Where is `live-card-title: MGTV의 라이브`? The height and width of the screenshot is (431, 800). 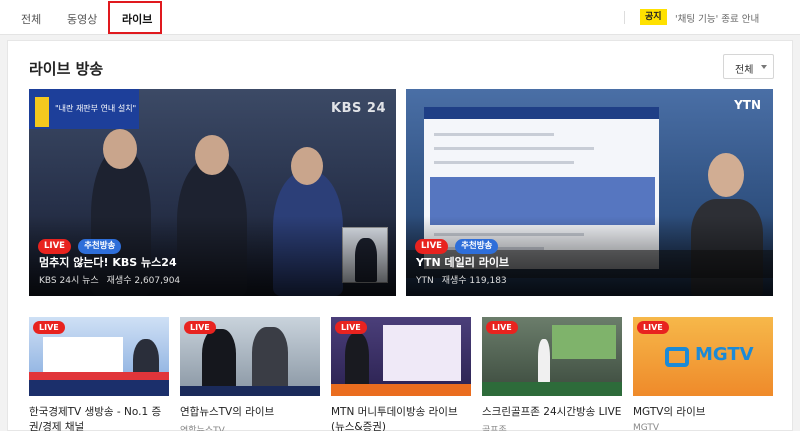 live-card-title: MGTV의 라이브 is located at coordinates (703, 412).